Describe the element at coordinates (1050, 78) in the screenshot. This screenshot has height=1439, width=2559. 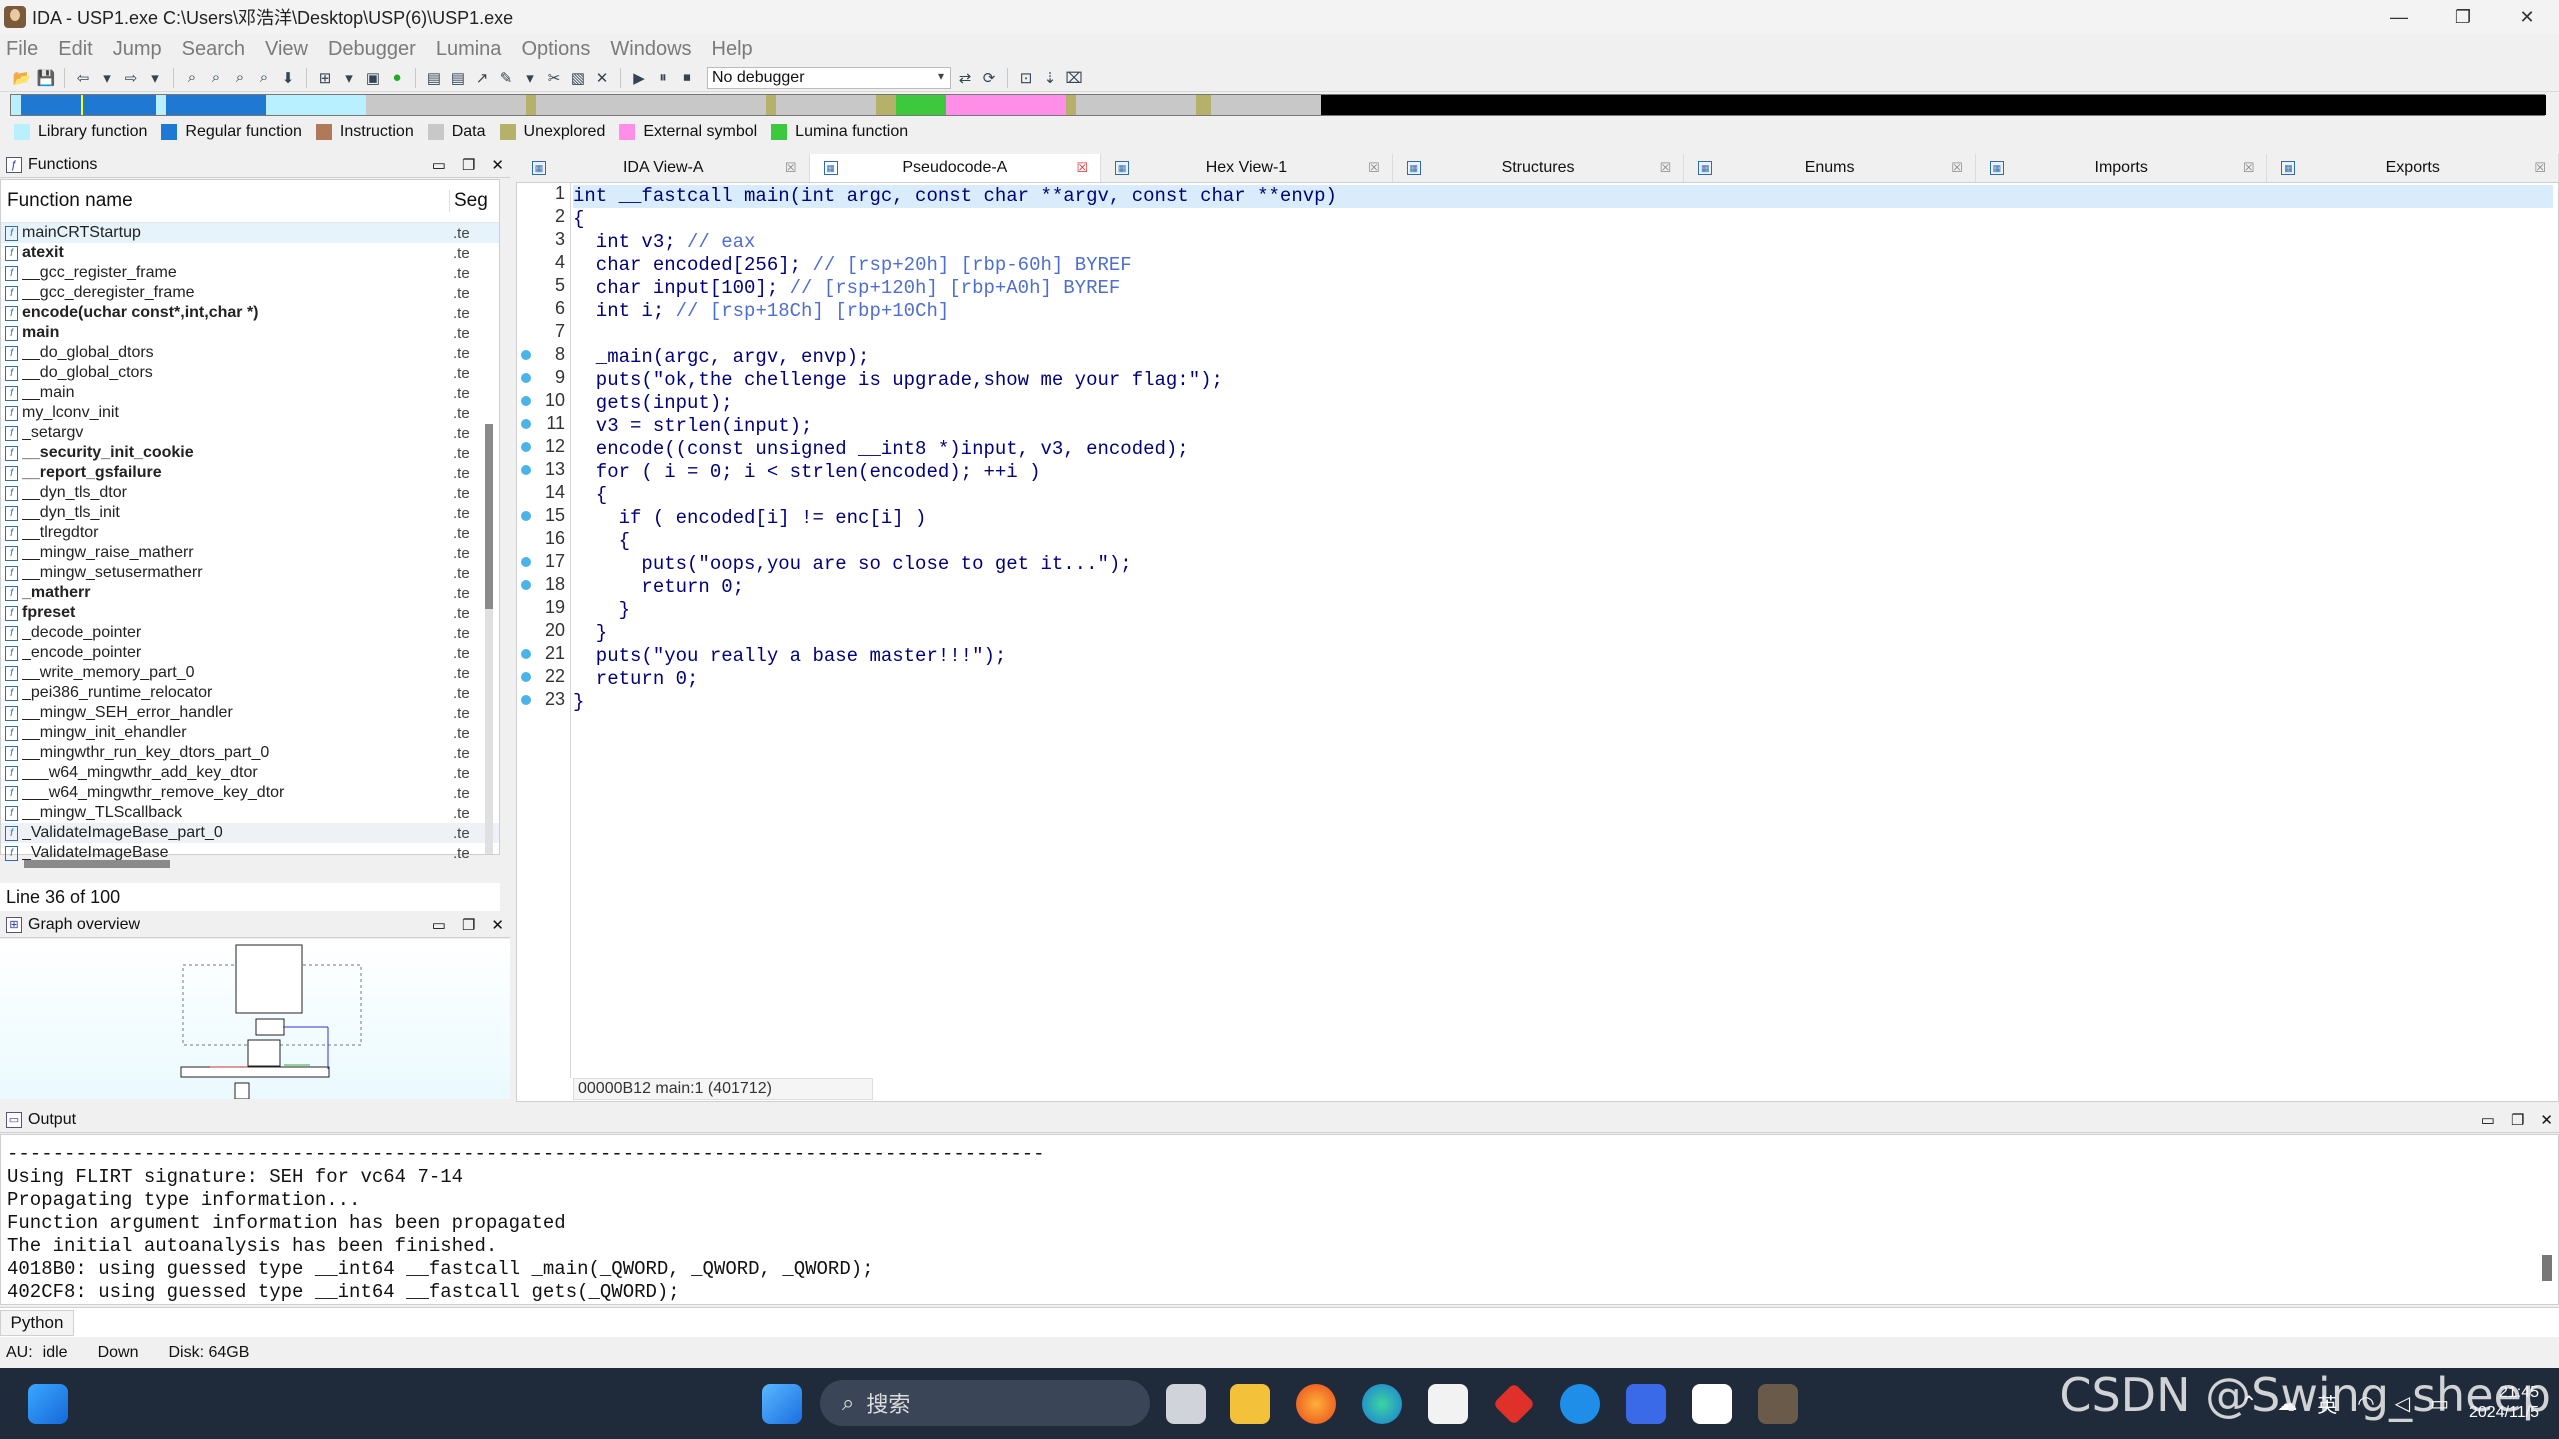
I see `trace-icon: ⇣` at that location.